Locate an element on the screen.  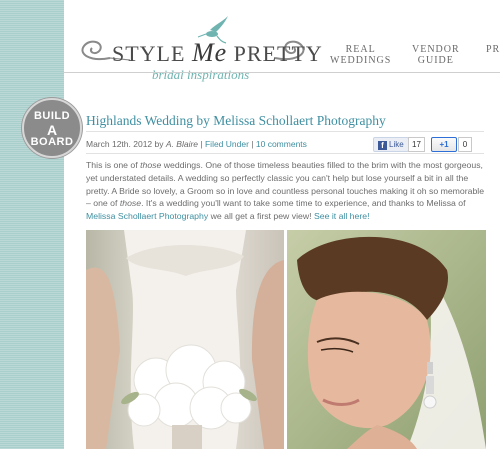
build-a-board-button: BUILD A BOARD is located at coordinates (52, 128).